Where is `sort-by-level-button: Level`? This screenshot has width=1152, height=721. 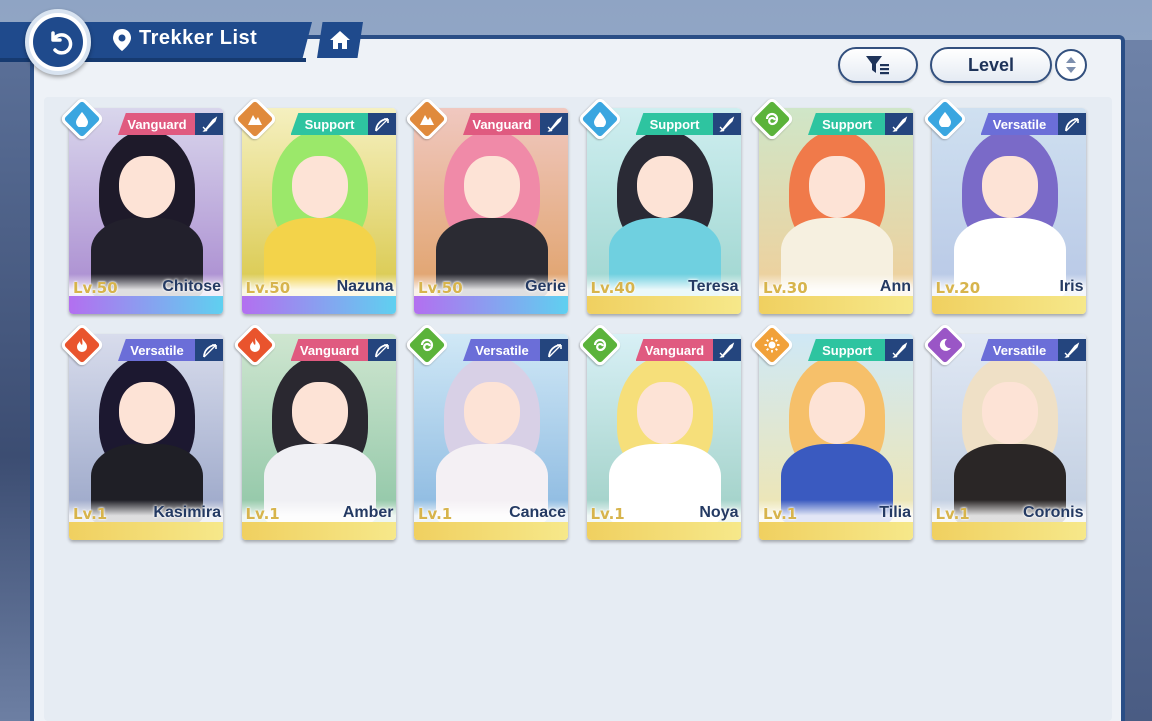 sort-by-level-button: Level is located at coordinates (991, 65).